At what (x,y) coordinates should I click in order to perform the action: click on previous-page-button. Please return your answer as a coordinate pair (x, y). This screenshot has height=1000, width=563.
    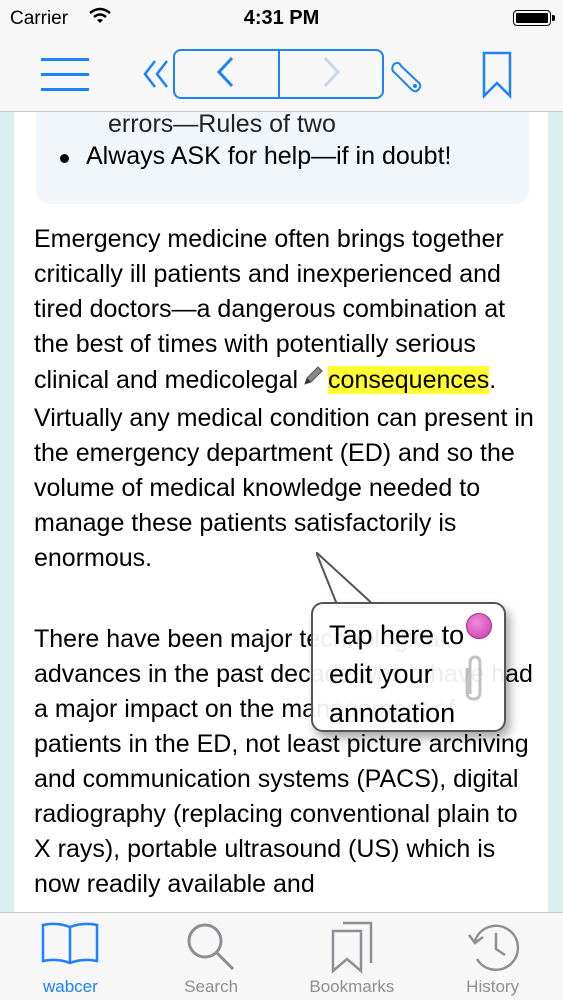
    Looking at the image, I should click on (226, 74).